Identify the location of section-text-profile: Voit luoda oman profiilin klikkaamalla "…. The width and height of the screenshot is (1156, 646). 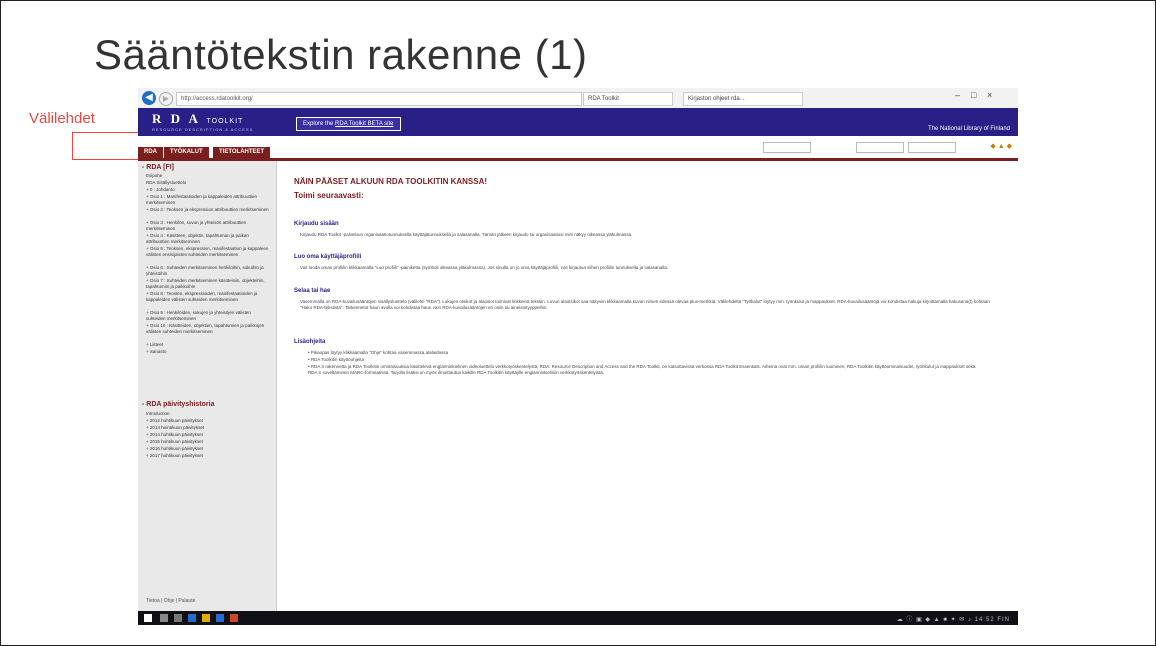
(484, 267).